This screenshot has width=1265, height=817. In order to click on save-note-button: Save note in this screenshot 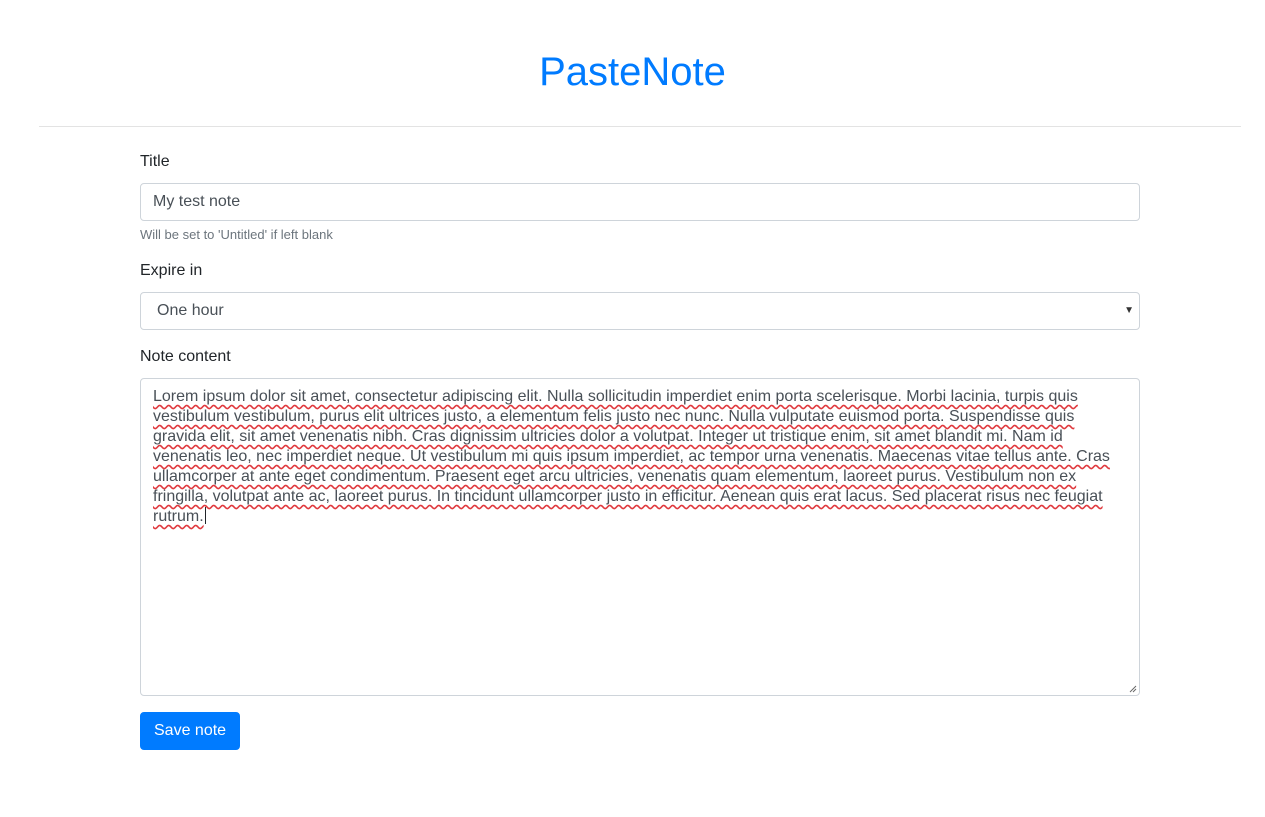, I will do `click(190, 731)`.